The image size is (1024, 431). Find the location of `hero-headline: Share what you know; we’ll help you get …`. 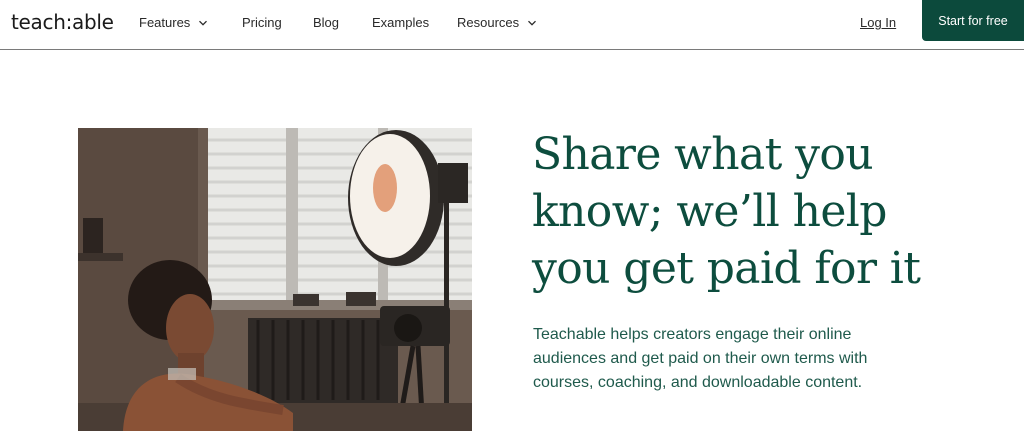

hero-headline: Share what you know; we’ll help you get … is located at coordinates (726, 211).